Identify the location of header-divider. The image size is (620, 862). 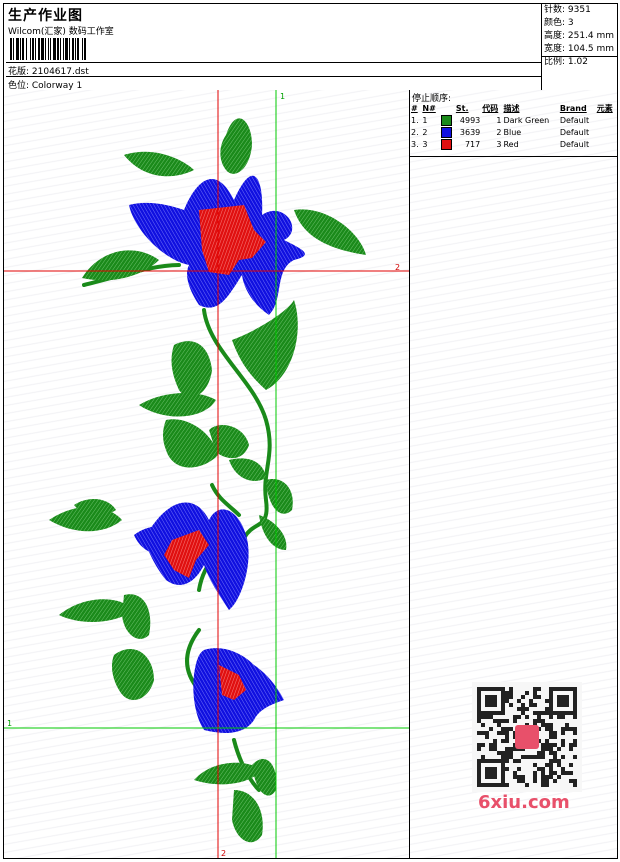
(273, 76).